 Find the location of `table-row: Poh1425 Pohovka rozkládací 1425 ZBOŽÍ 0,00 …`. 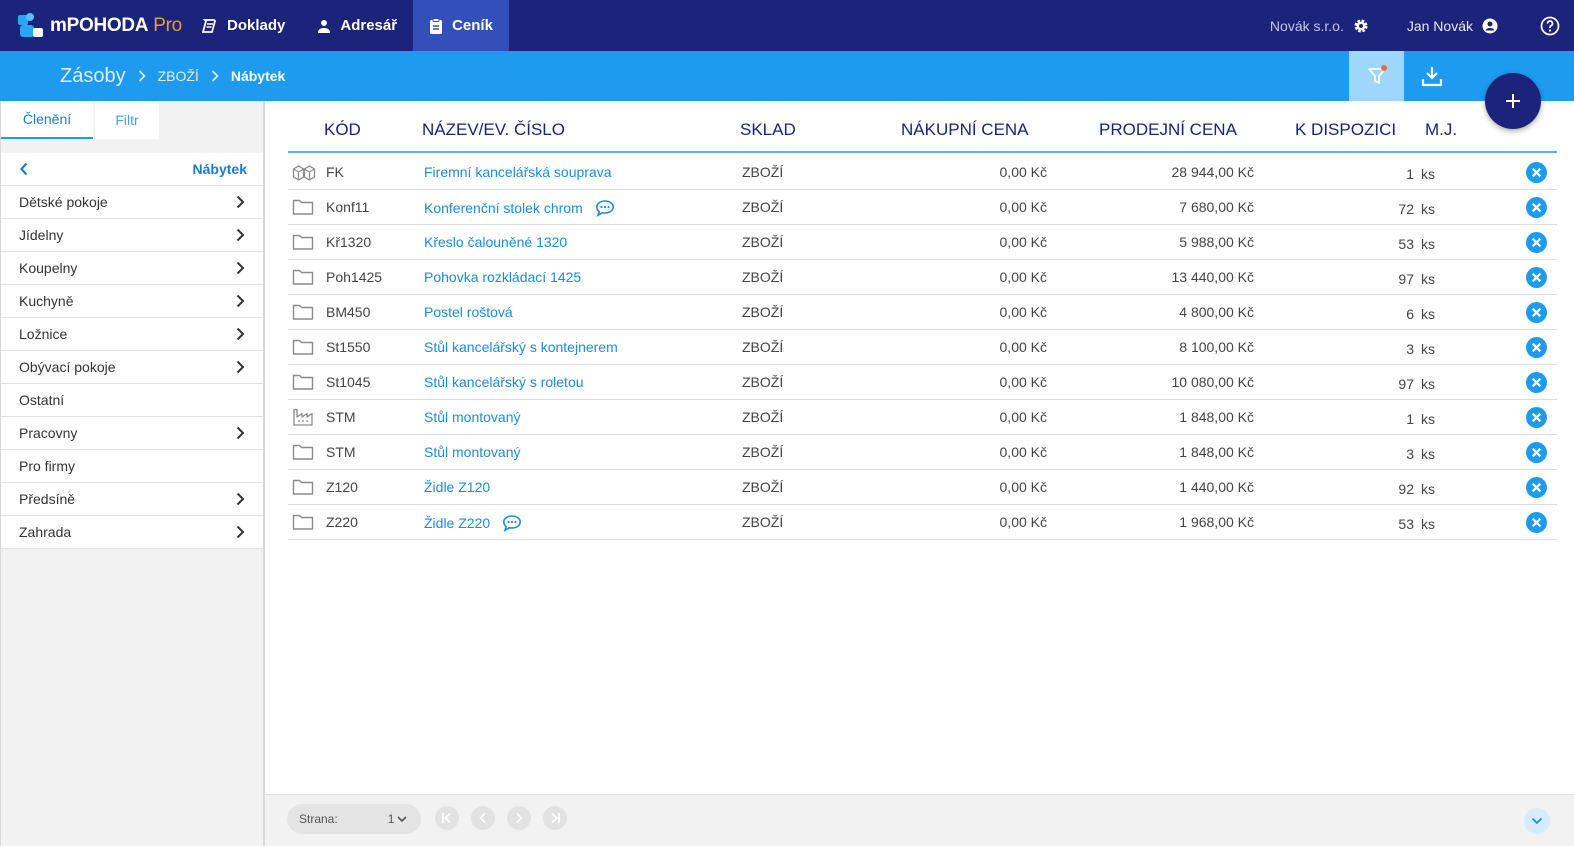

table-row: Poh1425 Pohovka rozkládací 1425 ZBOŽÍ 0,00 … is located at coordinates (922, 277).